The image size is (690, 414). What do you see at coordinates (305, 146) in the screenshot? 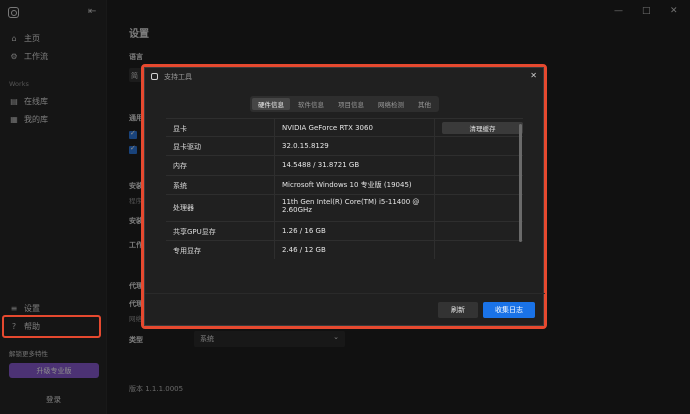
I see `row-value: 32.0.15.8129` at bounding box center [305, 146].